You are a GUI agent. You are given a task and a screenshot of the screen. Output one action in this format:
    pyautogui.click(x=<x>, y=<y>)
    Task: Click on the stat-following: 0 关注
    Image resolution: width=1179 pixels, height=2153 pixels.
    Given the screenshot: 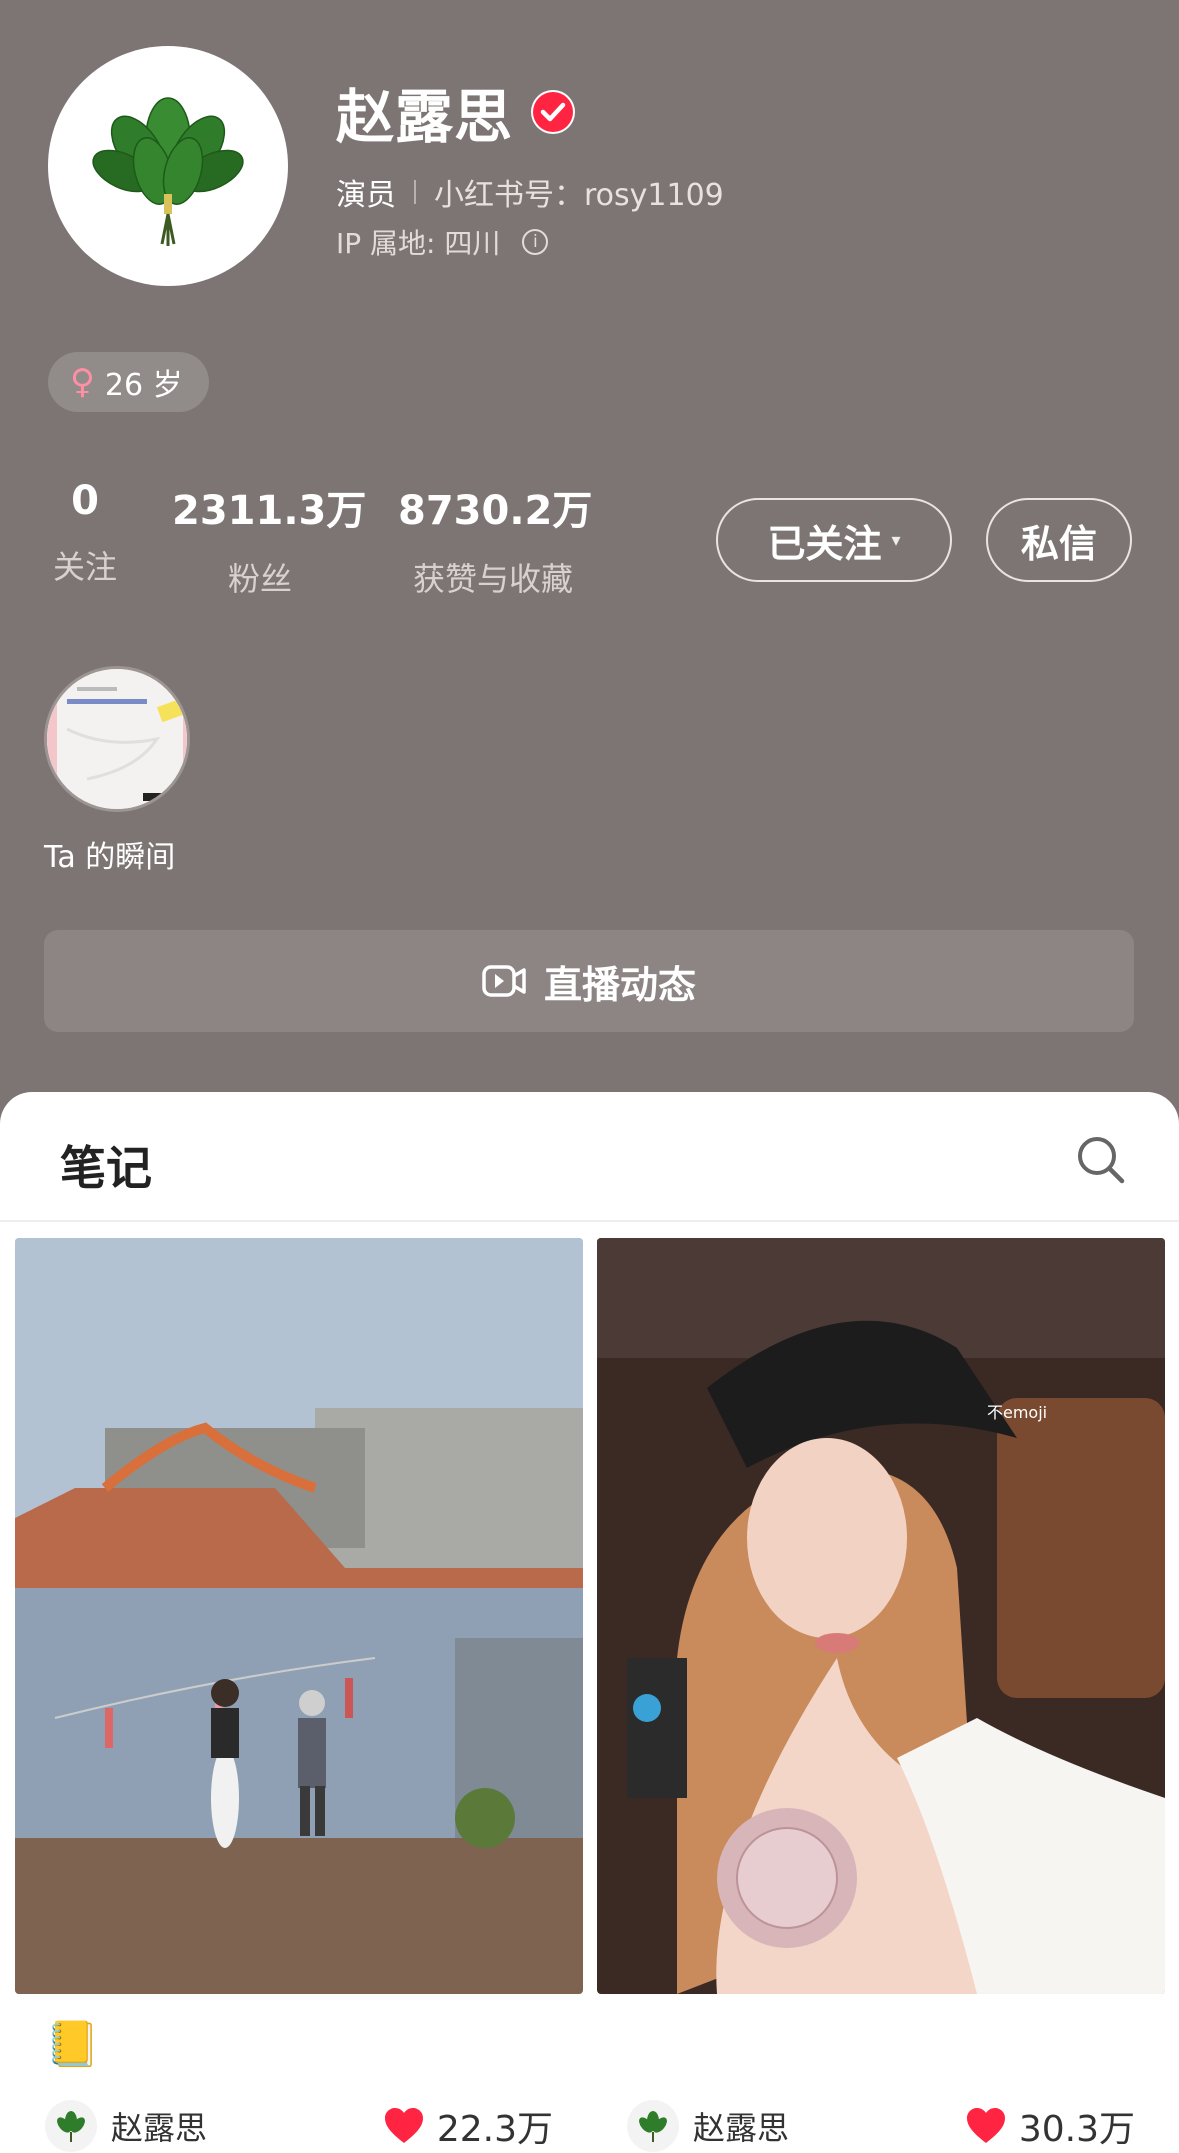 What is the action you would take?
    pyautogui.click(x=85, y=533)
    